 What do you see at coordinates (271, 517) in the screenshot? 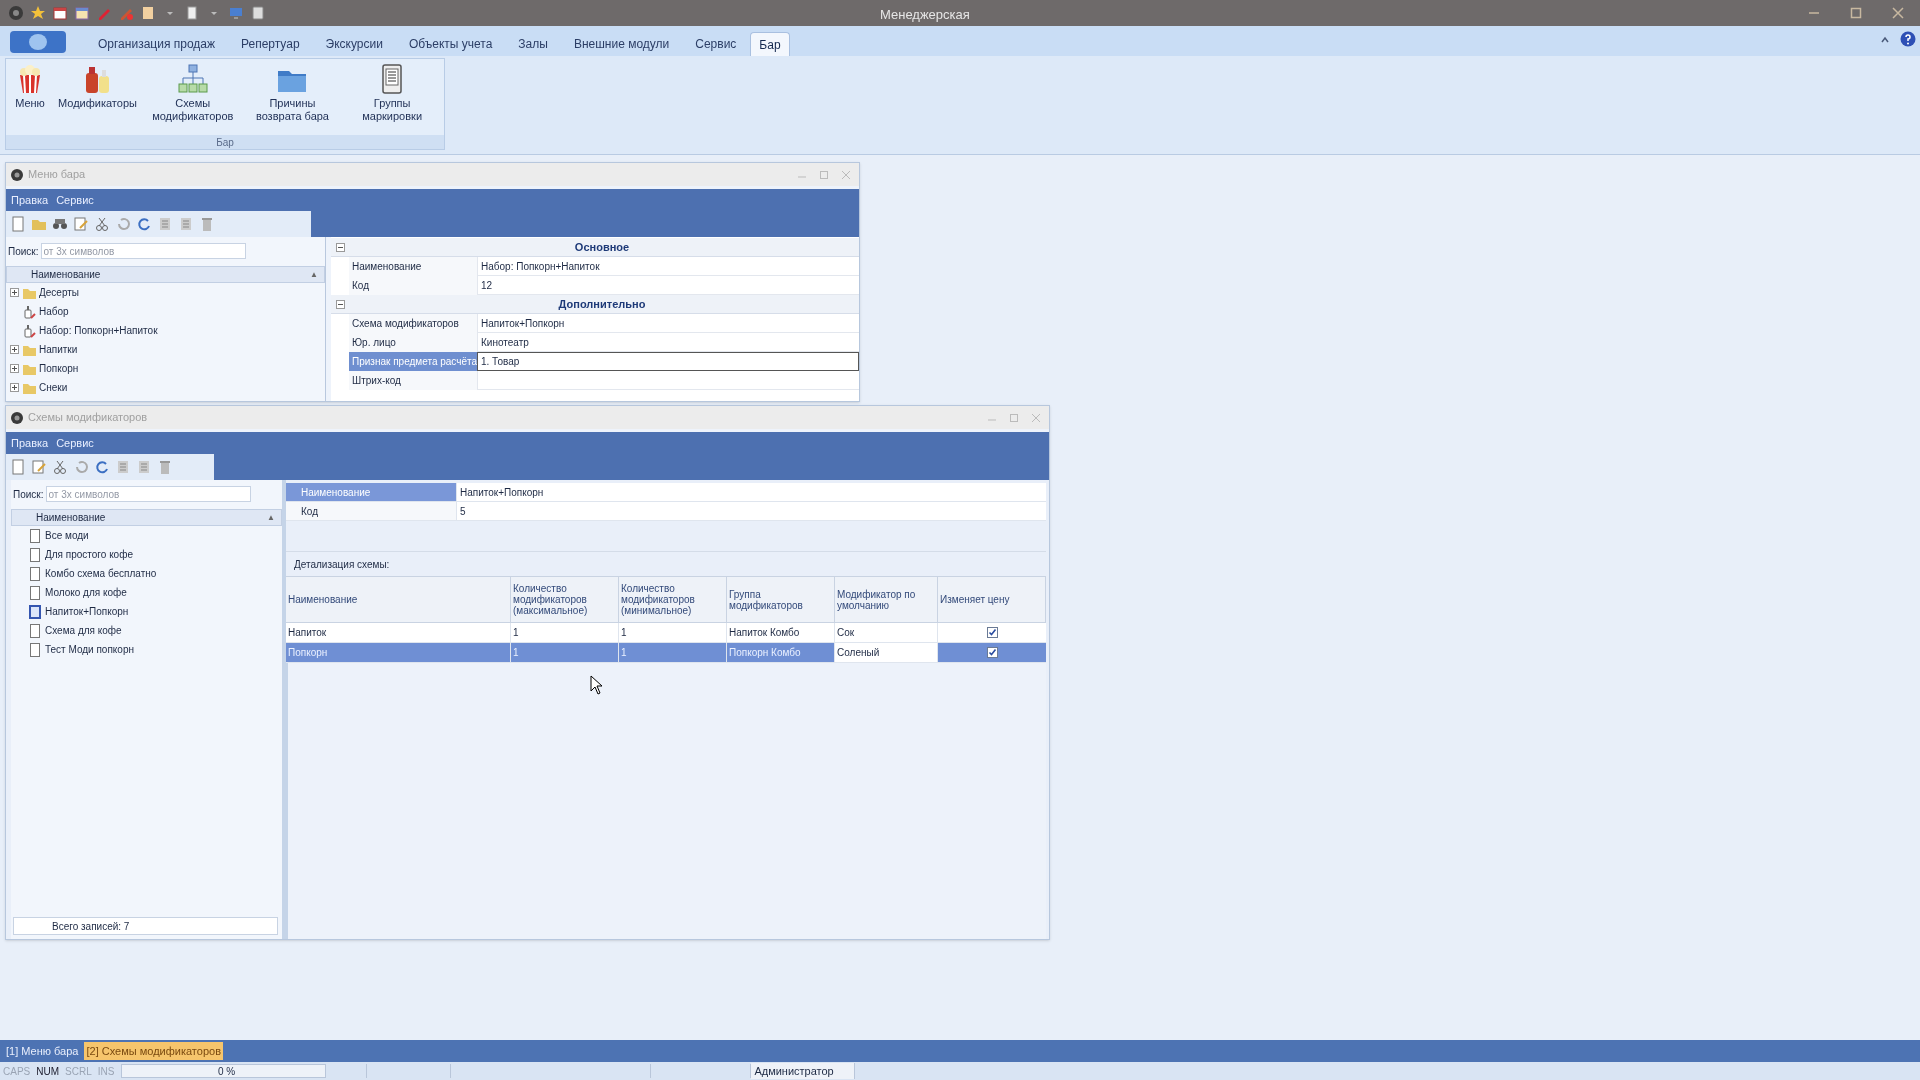
I see `sort-indicator: ▲` at bounding box center [271, 517].